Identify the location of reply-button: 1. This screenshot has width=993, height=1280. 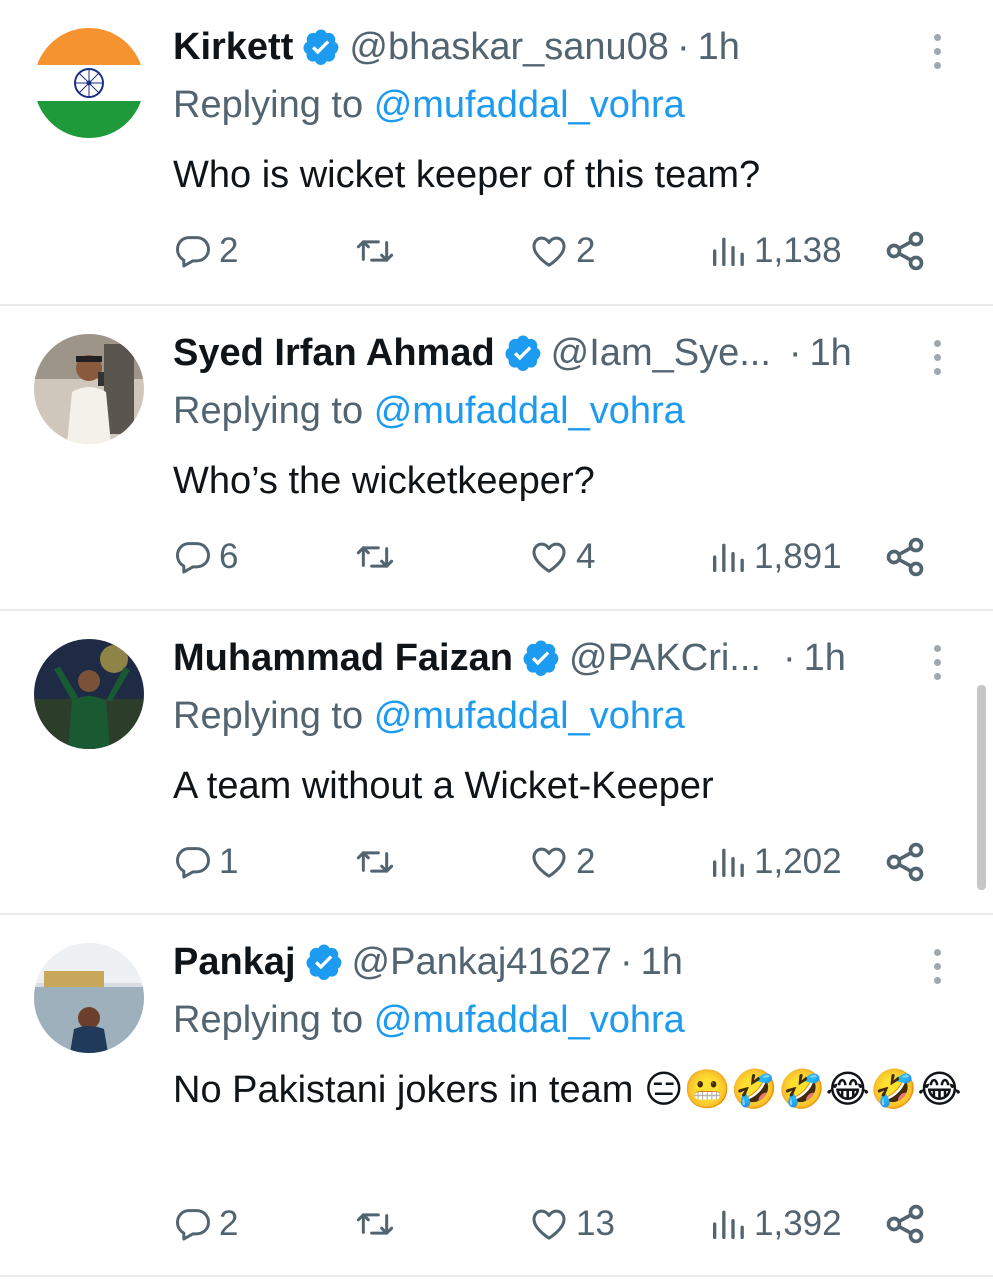
(205, 862).